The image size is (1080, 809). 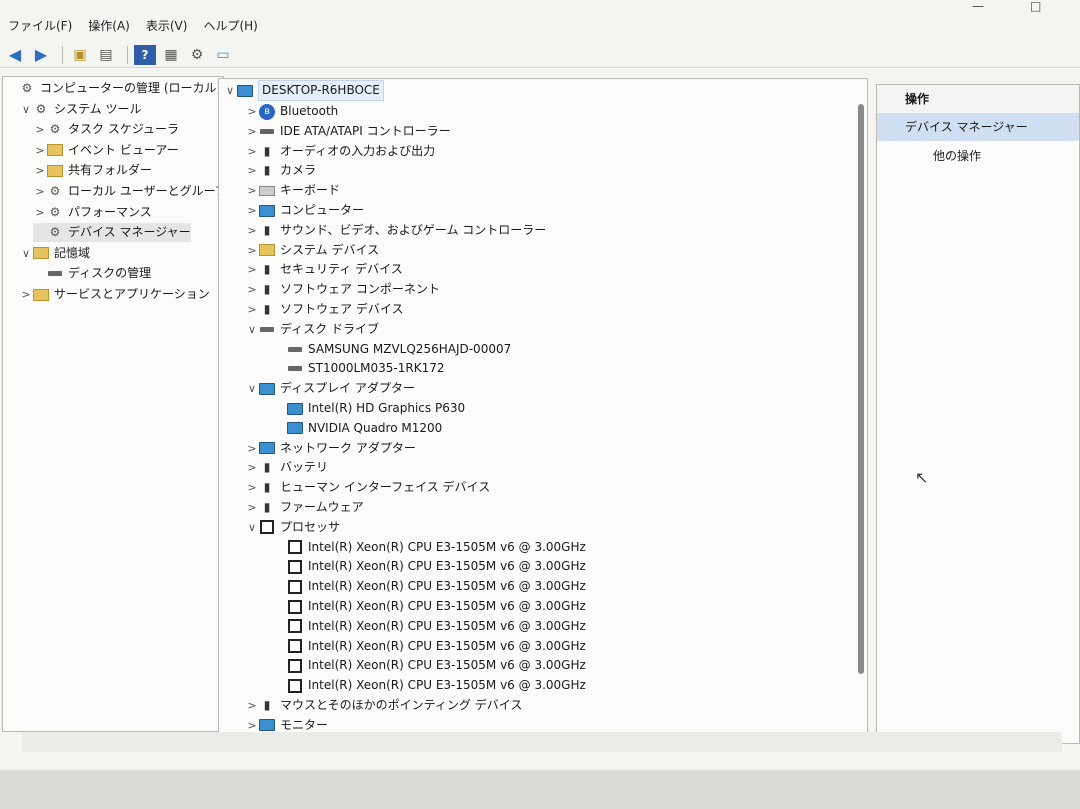 I want to click on tree-item: > ネットワーク アダプター, so click(x=330, y=448).